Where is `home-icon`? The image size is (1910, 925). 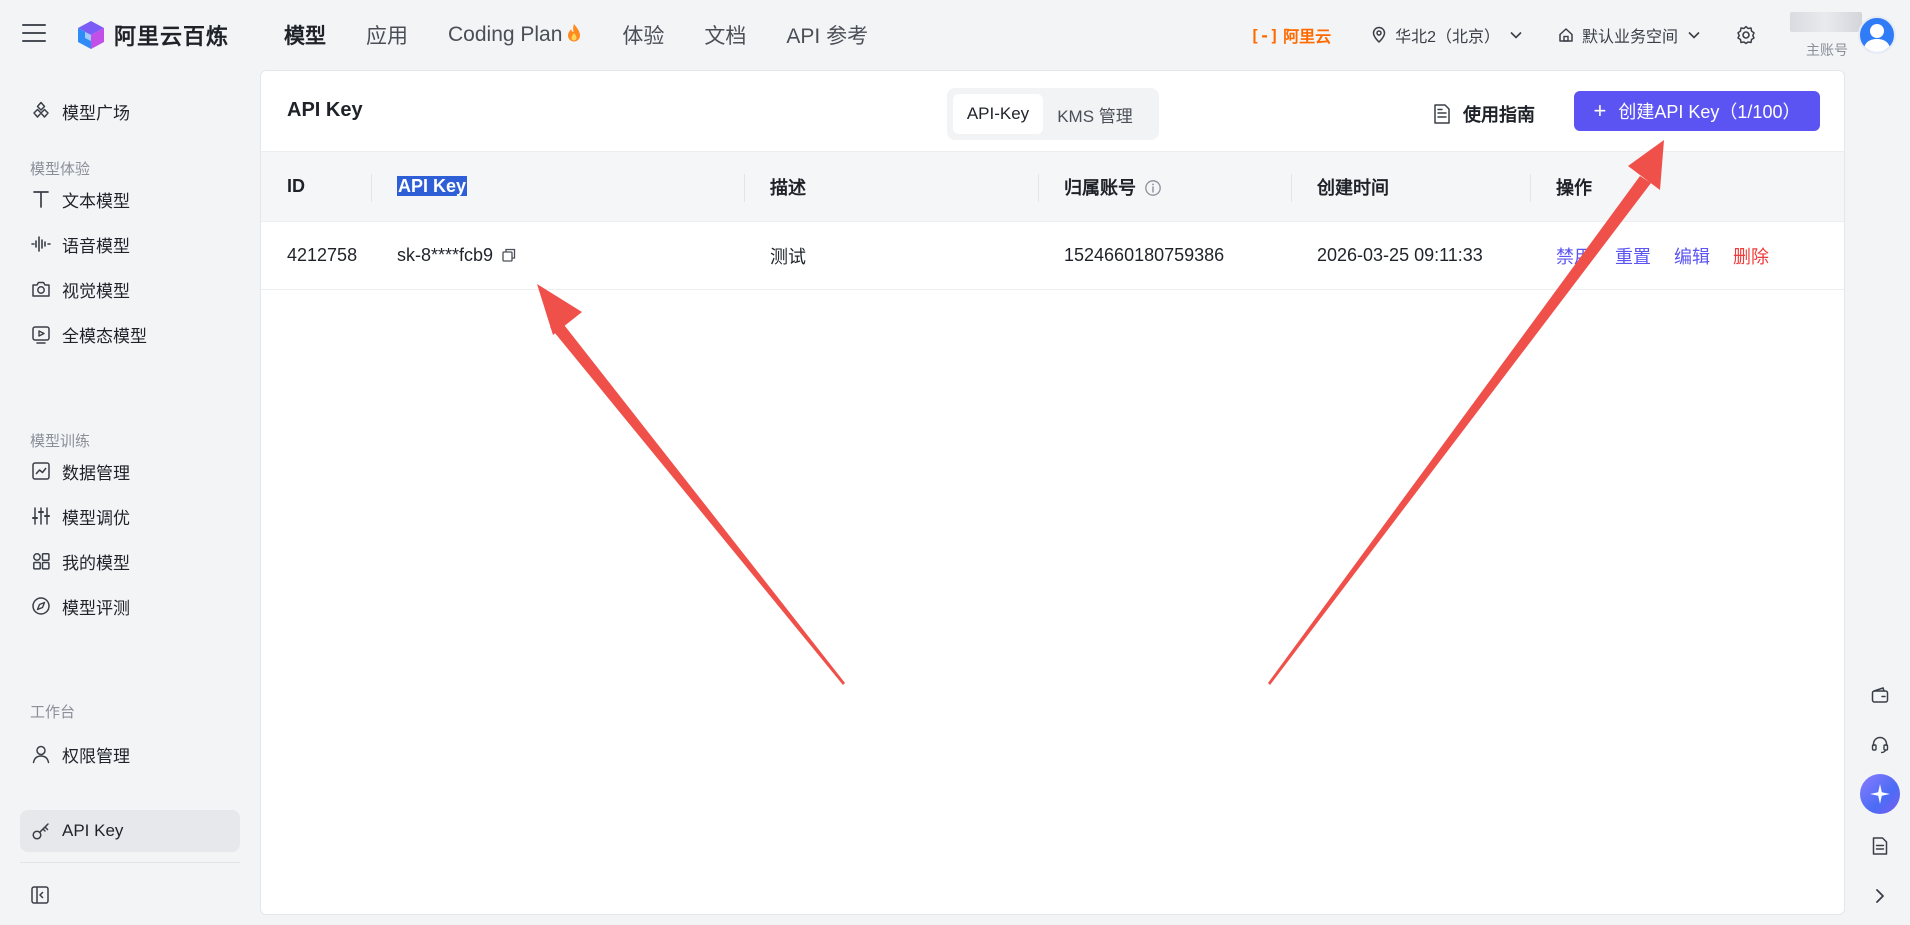
home-icon is located at coordinates (1566, 35).